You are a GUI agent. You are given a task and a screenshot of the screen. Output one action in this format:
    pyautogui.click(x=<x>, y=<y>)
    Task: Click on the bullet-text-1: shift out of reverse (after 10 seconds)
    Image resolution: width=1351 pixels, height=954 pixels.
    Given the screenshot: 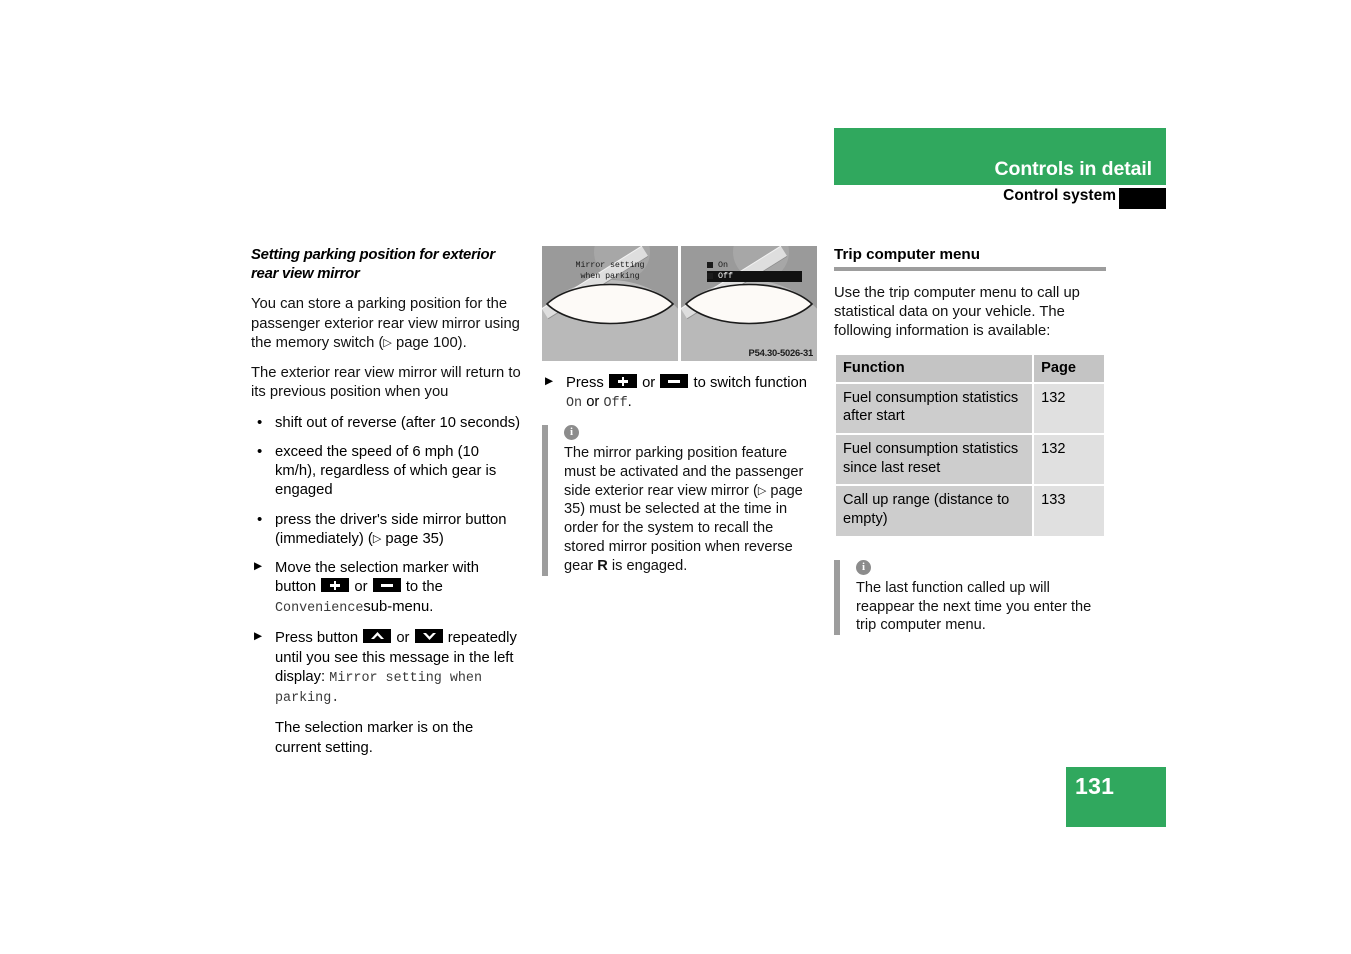 What is the action you would take?
    pyautogui.click(x=398, y=422)
    